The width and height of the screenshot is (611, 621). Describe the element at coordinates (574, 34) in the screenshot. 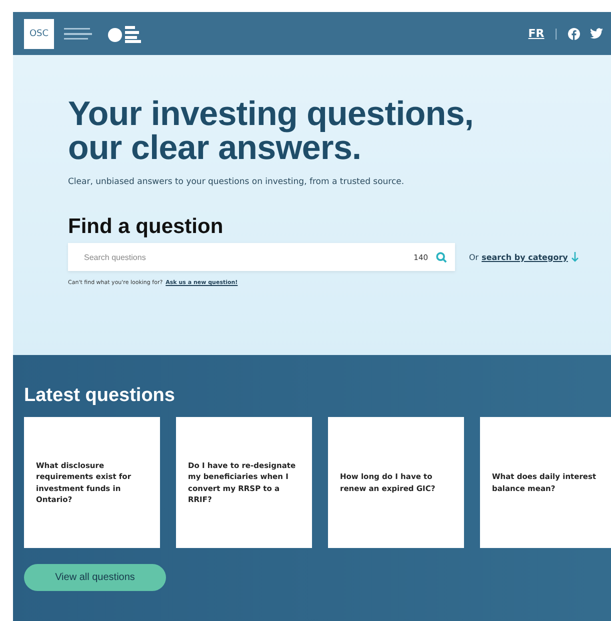

I see `facebook-icon` at that location.